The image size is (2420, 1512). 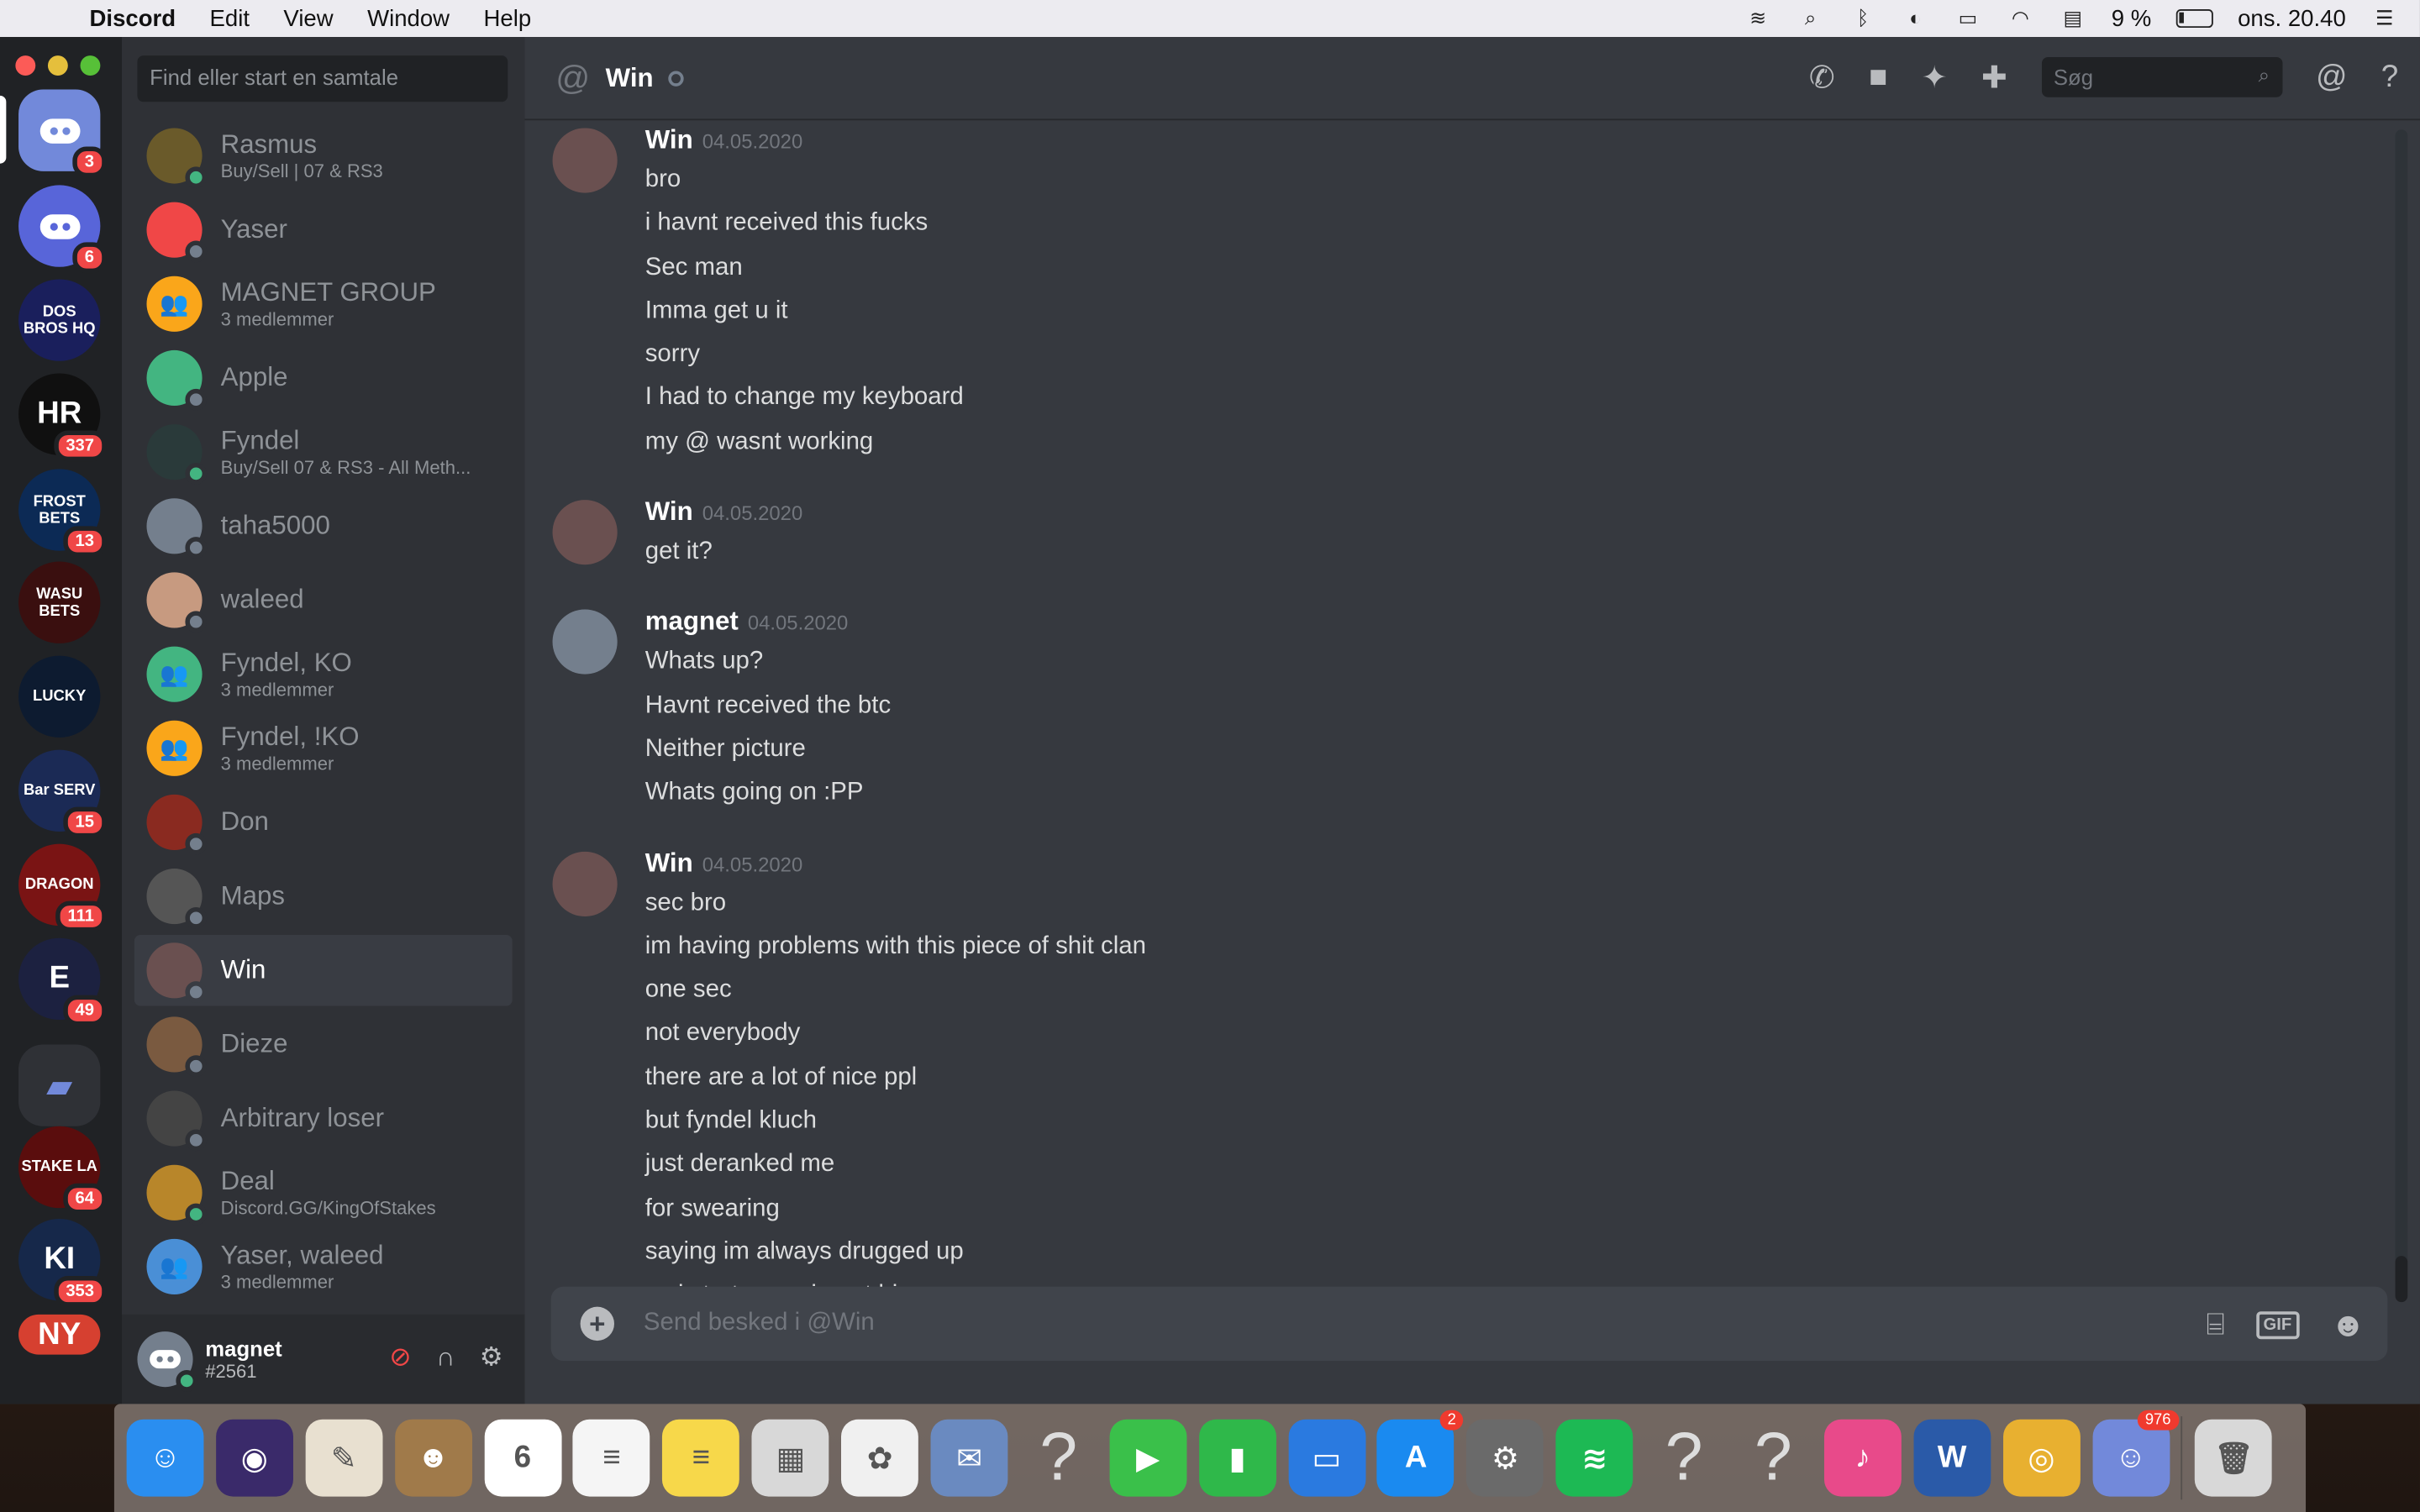 I want to click on airdrop-icon: ≋, so click(x=1758, y=18).